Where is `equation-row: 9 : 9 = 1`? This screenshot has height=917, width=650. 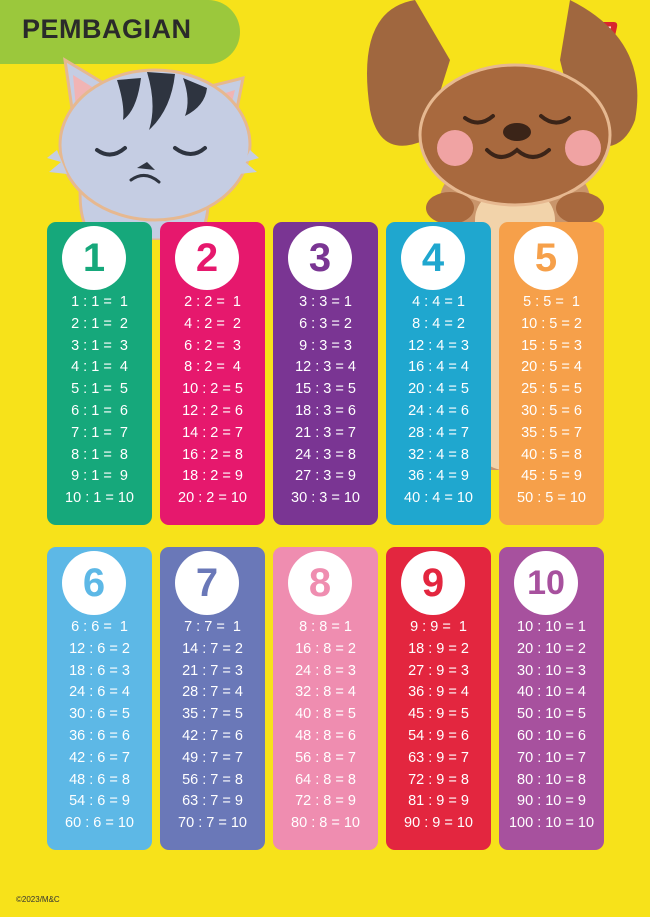 equation-row: 9 : 9 = 1 is located at coordinates (438, 627).